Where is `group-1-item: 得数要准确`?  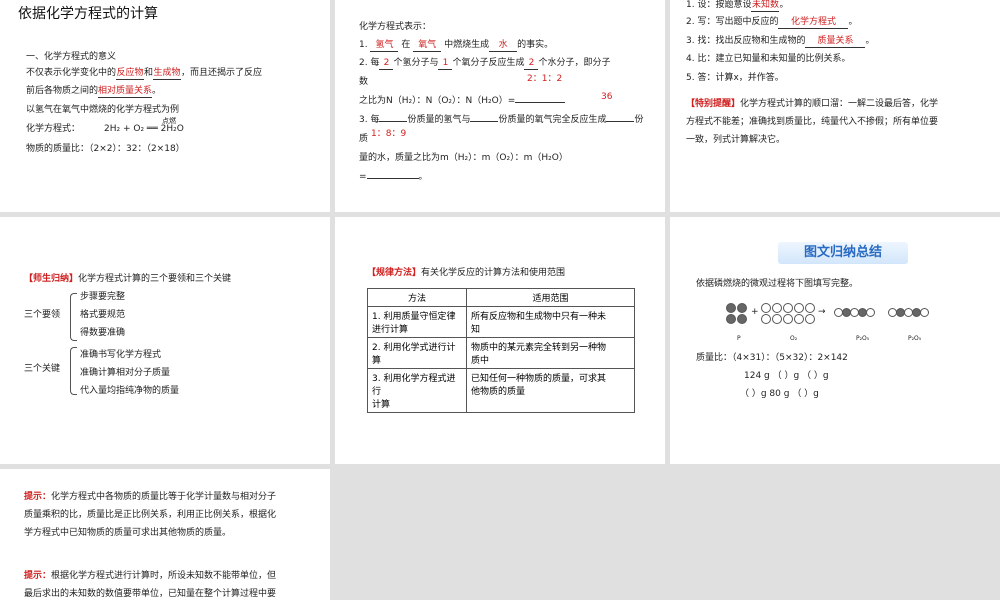
group-1-item: 得数要准确 is located at coordinates (103, 333).